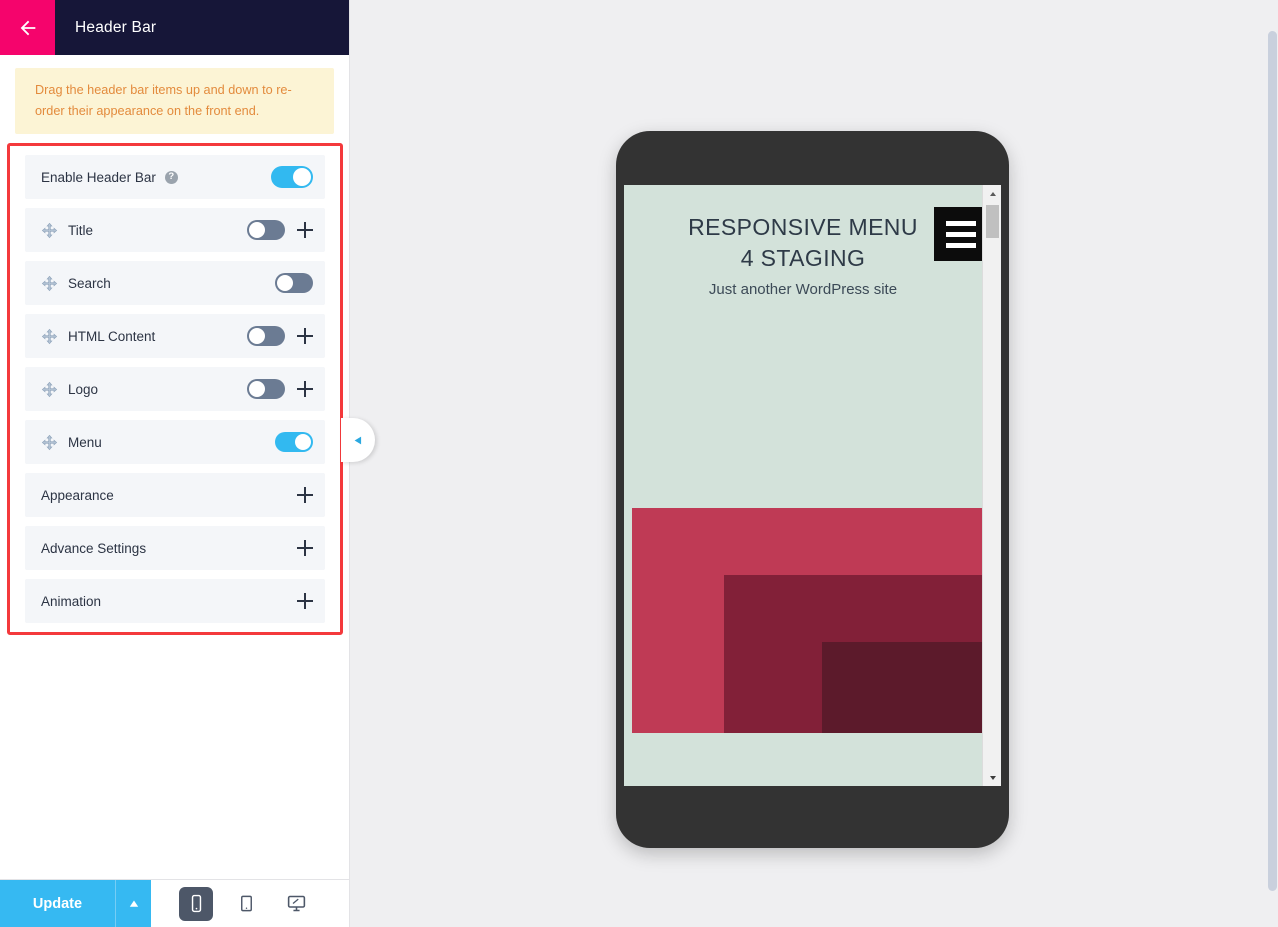 The width and height of the screenshot is (1278, 927). What do you see at coordinates (357, 440) in the screenshot?
I see `caret-left-icon` at bounding box center [357, 440].